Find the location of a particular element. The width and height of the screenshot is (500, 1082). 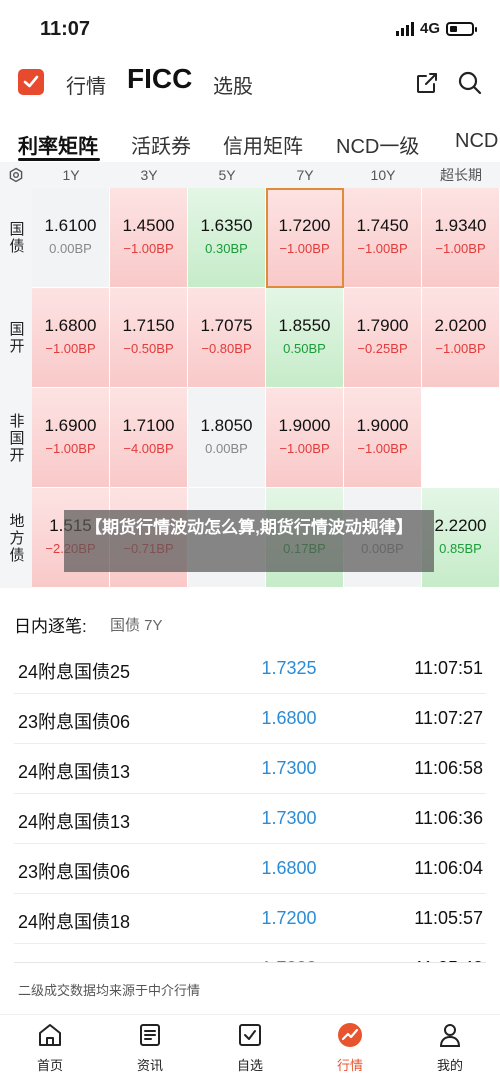

nav-watchlist: 自选 is located at coordinates (250, 1047).